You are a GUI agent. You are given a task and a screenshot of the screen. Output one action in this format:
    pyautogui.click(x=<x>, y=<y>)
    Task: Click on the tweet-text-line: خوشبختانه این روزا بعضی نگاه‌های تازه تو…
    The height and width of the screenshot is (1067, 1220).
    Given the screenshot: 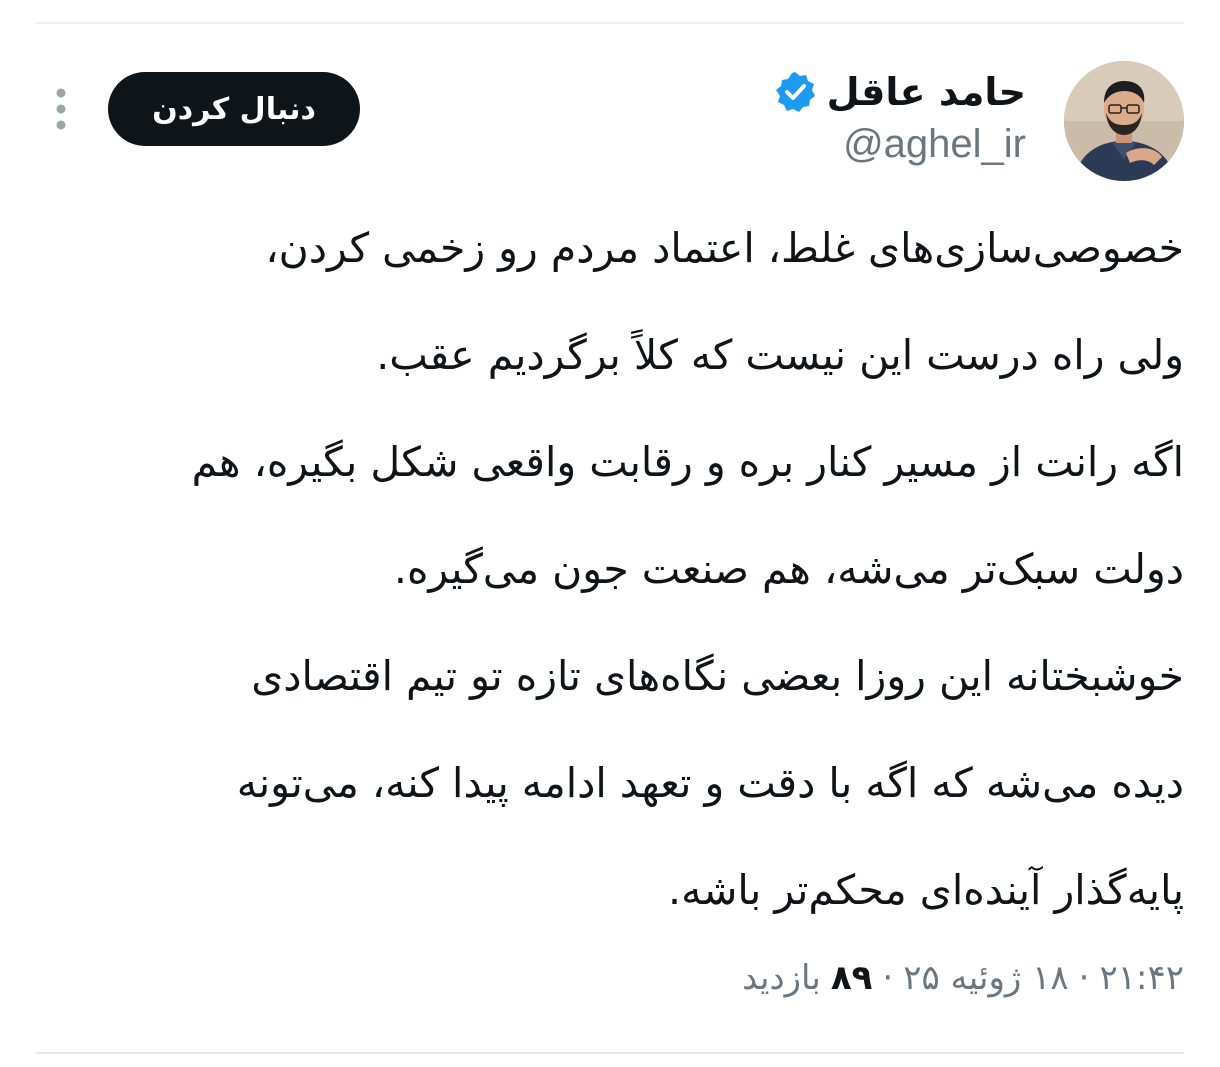 What is the action you would take?
    pyautogui.click(x=717, y=676)
    